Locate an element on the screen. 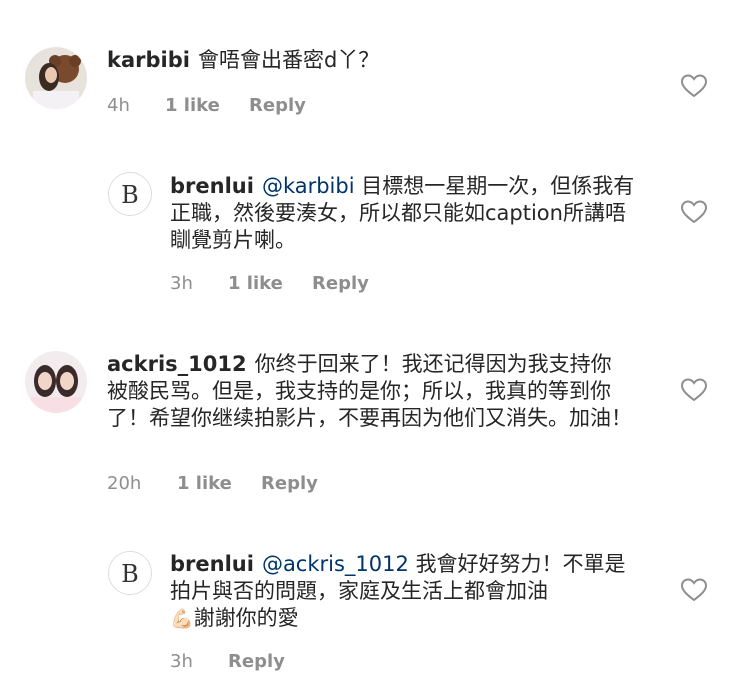  username: karbibi is located at coordinates (148, 60).